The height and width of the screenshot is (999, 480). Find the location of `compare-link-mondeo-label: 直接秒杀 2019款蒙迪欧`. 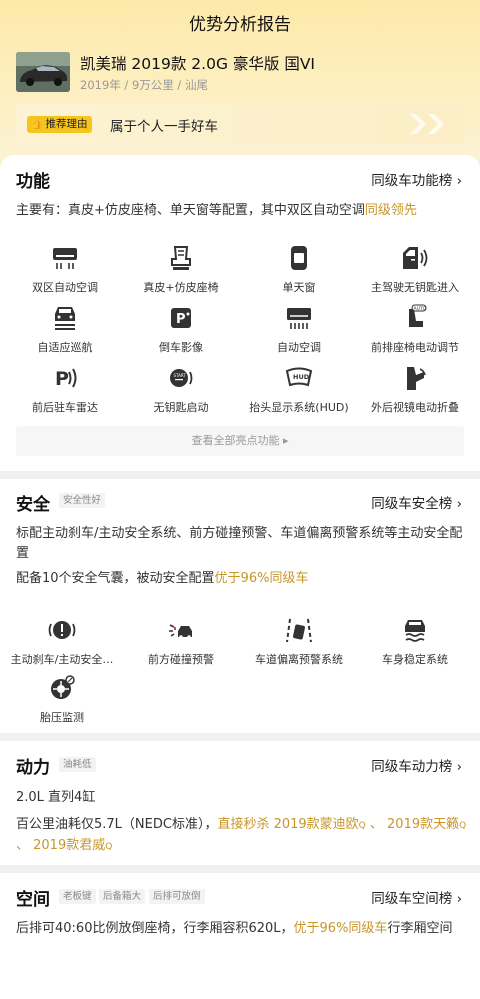

compare-link-mondeo-label: 直接秒杀 2019款蒙迪欧 is located at coordinates (288, 824).